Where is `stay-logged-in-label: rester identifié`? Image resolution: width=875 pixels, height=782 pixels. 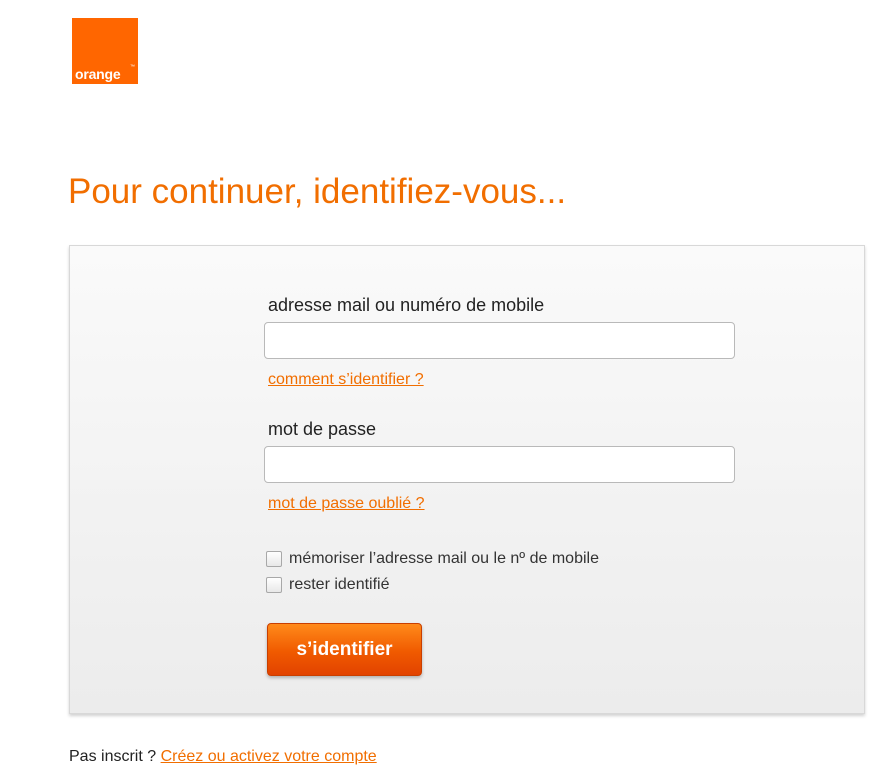 stay-logged-in-label: rester identifié is located at coordinates (339, 584).